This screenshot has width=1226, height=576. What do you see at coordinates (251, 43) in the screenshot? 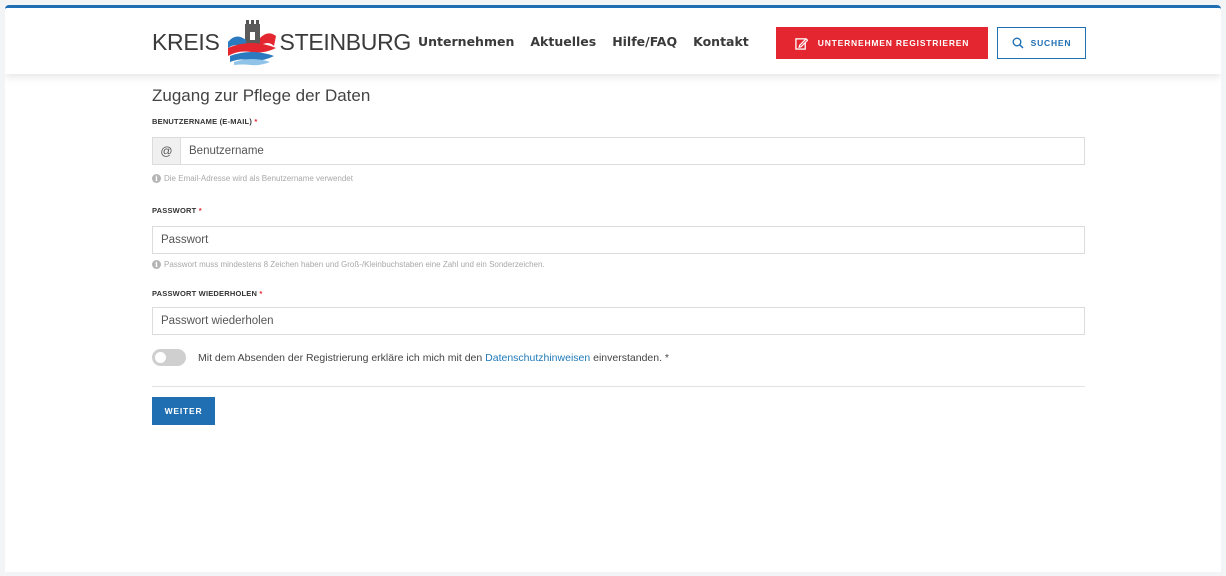
I see `castle-wave-icon` at bounding box center [251, 43].